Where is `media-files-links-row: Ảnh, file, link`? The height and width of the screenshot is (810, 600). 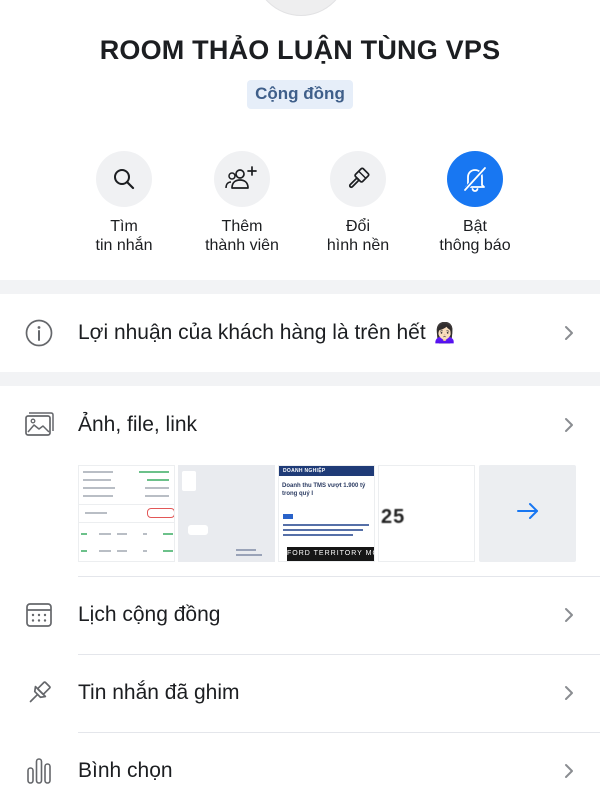 media-files-links-row: Ảnh, file, link is located at coordinates (300, 425).